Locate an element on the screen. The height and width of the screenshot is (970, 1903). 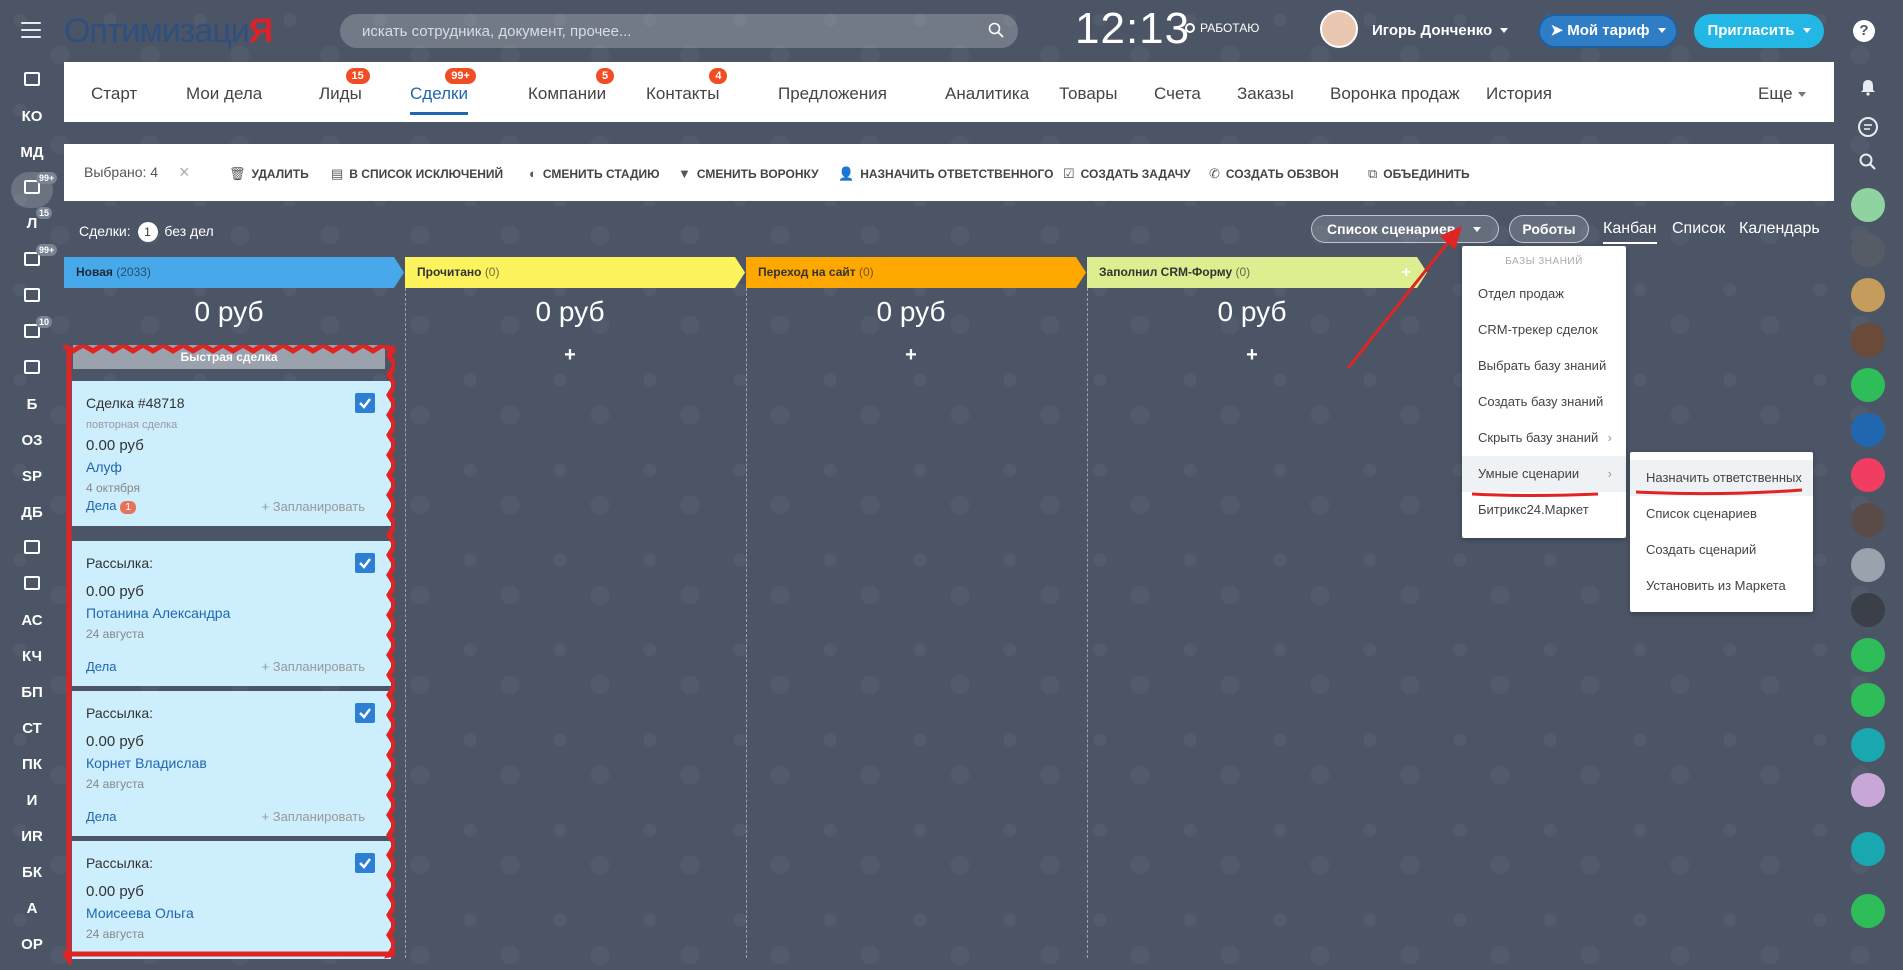
sidebar-item: А is located at coordinates (32, 908).